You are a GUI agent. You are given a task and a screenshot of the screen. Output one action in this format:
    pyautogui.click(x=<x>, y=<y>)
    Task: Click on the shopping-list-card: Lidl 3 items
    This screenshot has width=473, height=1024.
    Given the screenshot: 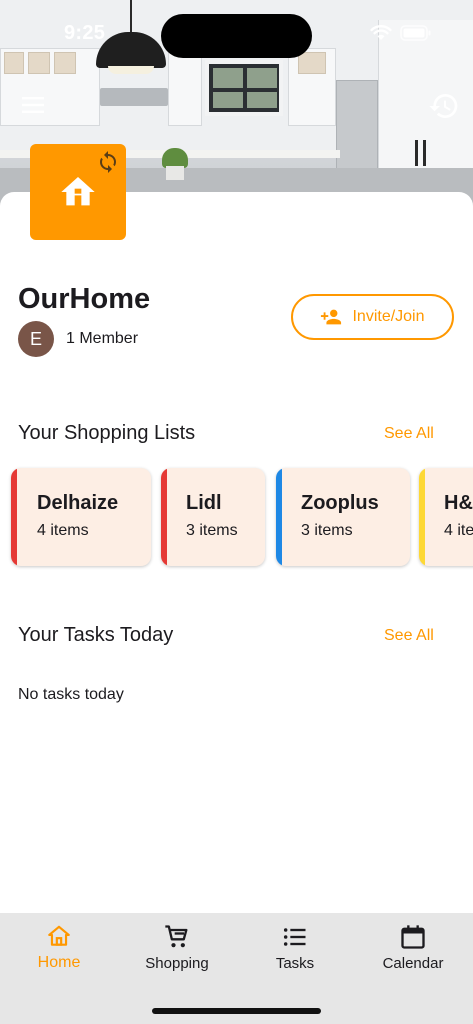 What is the action you would take?
    pyautogui.click(x=213, y=517)
    